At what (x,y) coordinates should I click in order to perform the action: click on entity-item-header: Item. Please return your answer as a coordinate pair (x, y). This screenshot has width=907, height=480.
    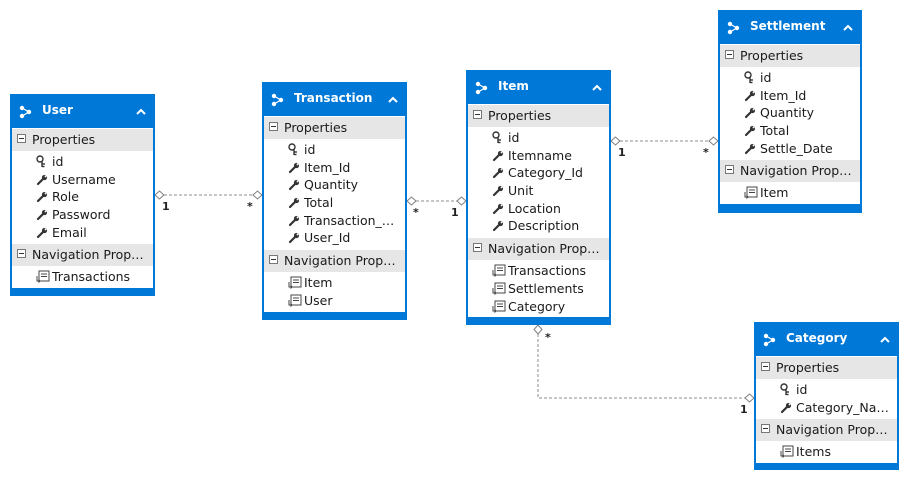
    Looking at the image, I should click on (538, 87).